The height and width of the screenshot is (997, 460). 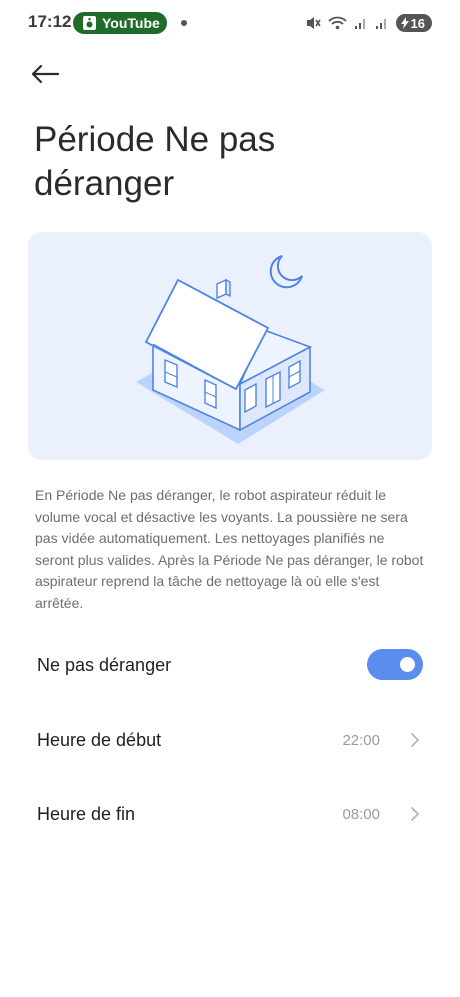 I want to click on dnd-toggle, so click(x=395, y=664).